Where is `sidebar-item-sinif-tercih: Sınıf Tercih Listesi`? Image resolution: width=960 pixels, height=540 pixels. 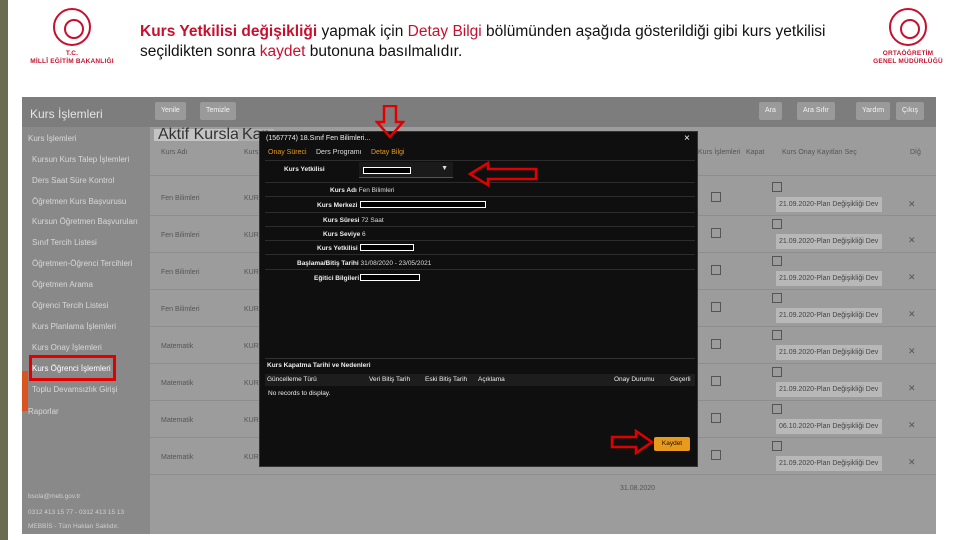
sidebar-item-sinif-tercih: Sınıf Tercih Listesi is located at coordinates (64, 242).